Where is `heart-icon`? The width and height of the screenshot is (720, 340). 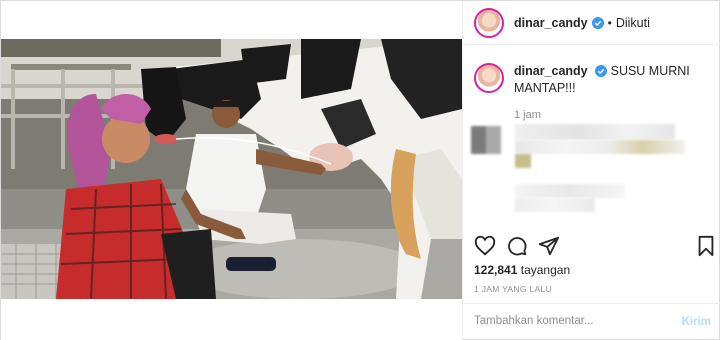 heart-icon is located at coordinates (485, 246).